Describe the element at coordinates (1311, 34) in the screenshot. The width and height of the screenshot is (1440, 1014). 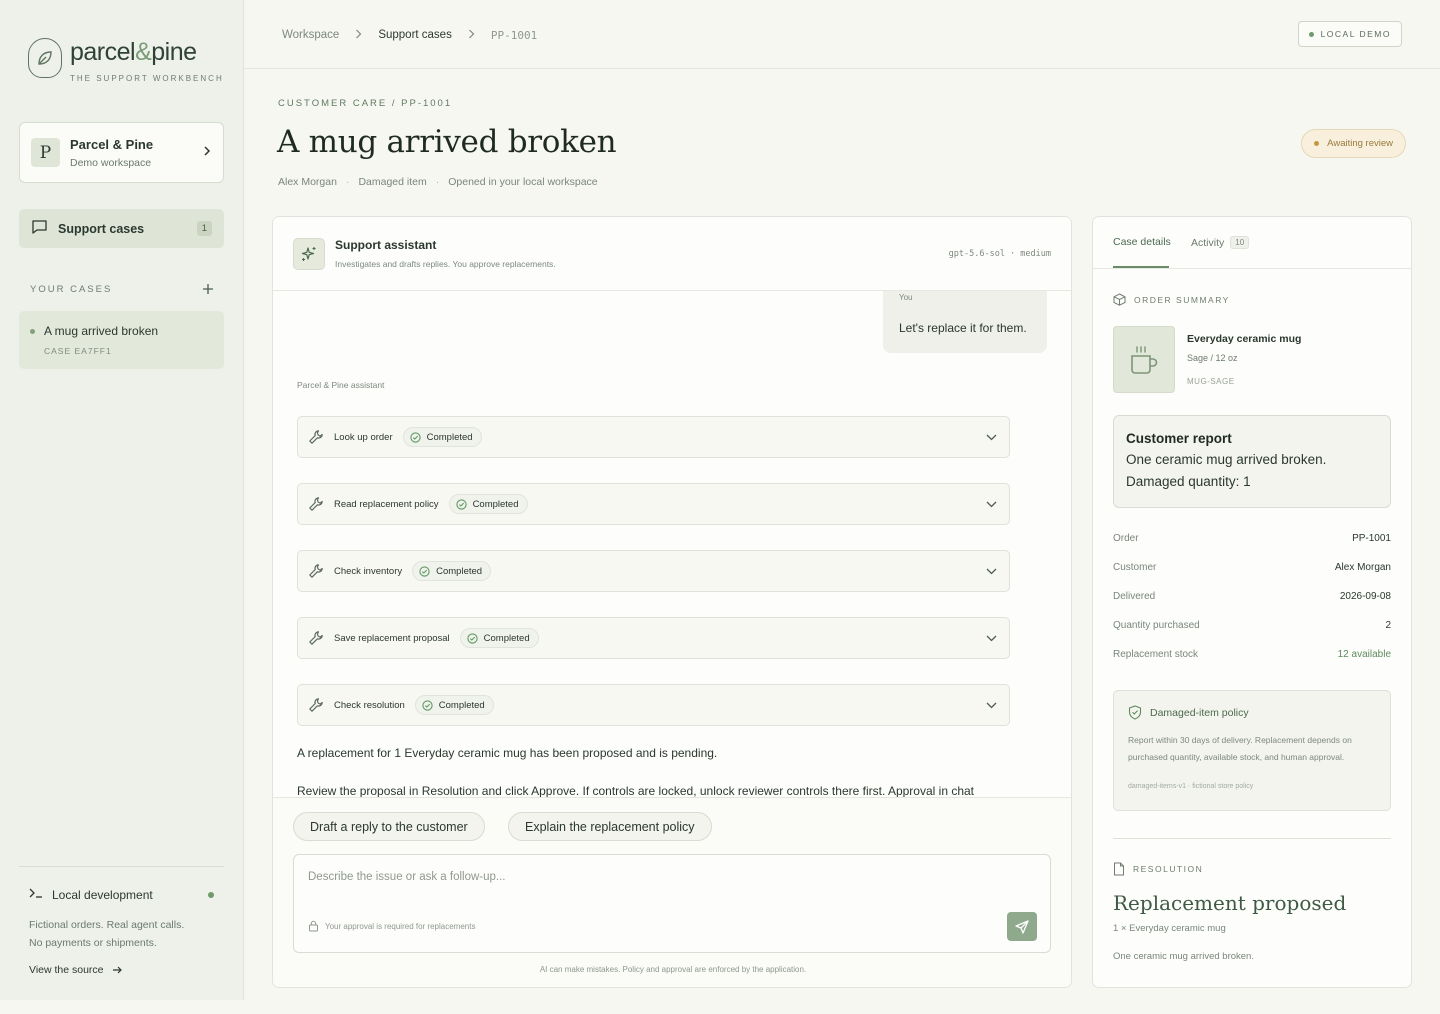
I see `status-dot` at that location.